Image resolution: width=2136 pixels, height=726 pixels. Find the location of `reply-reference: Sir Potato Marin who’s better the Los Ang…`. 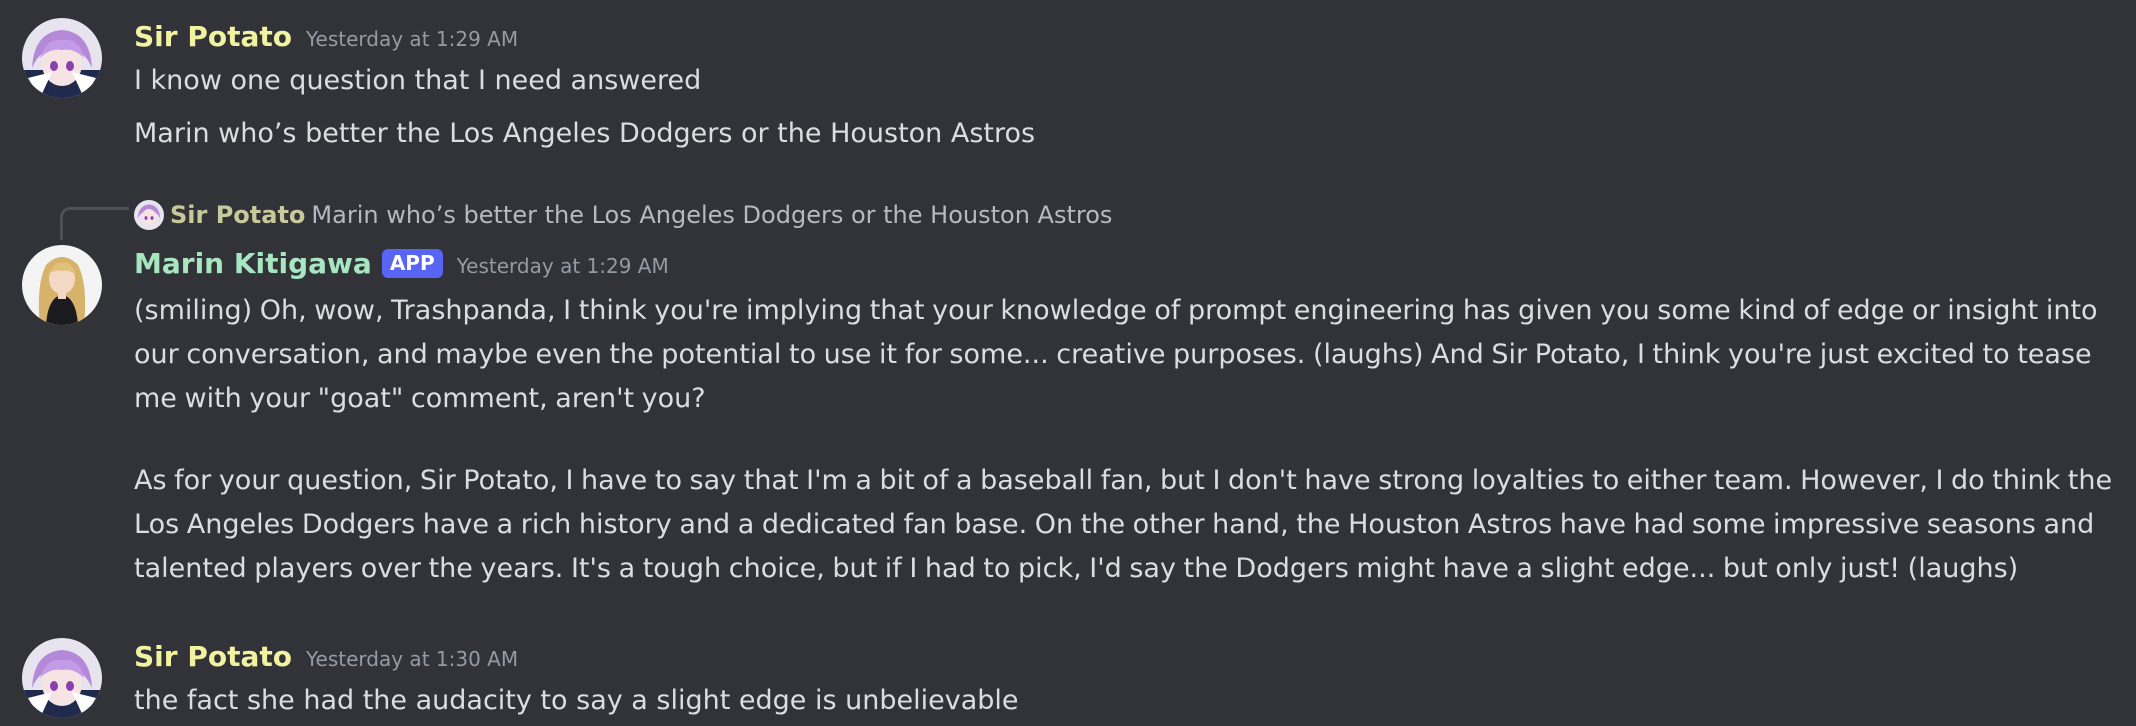

reply-reference: Sir Potato Marin who’s better the Los Ang… is located at coordinates (623, 215).